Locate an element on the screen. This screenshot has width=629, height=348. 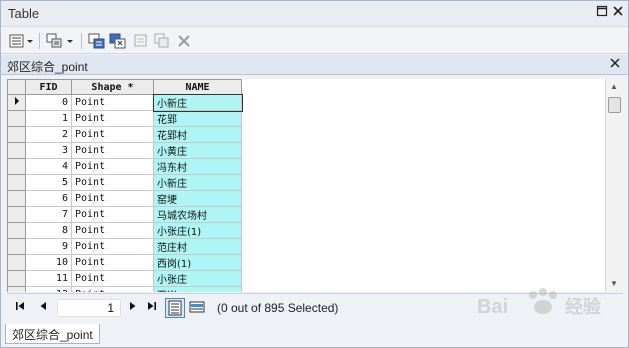
cell-fid: 0 is located at coordinates (48, 102).